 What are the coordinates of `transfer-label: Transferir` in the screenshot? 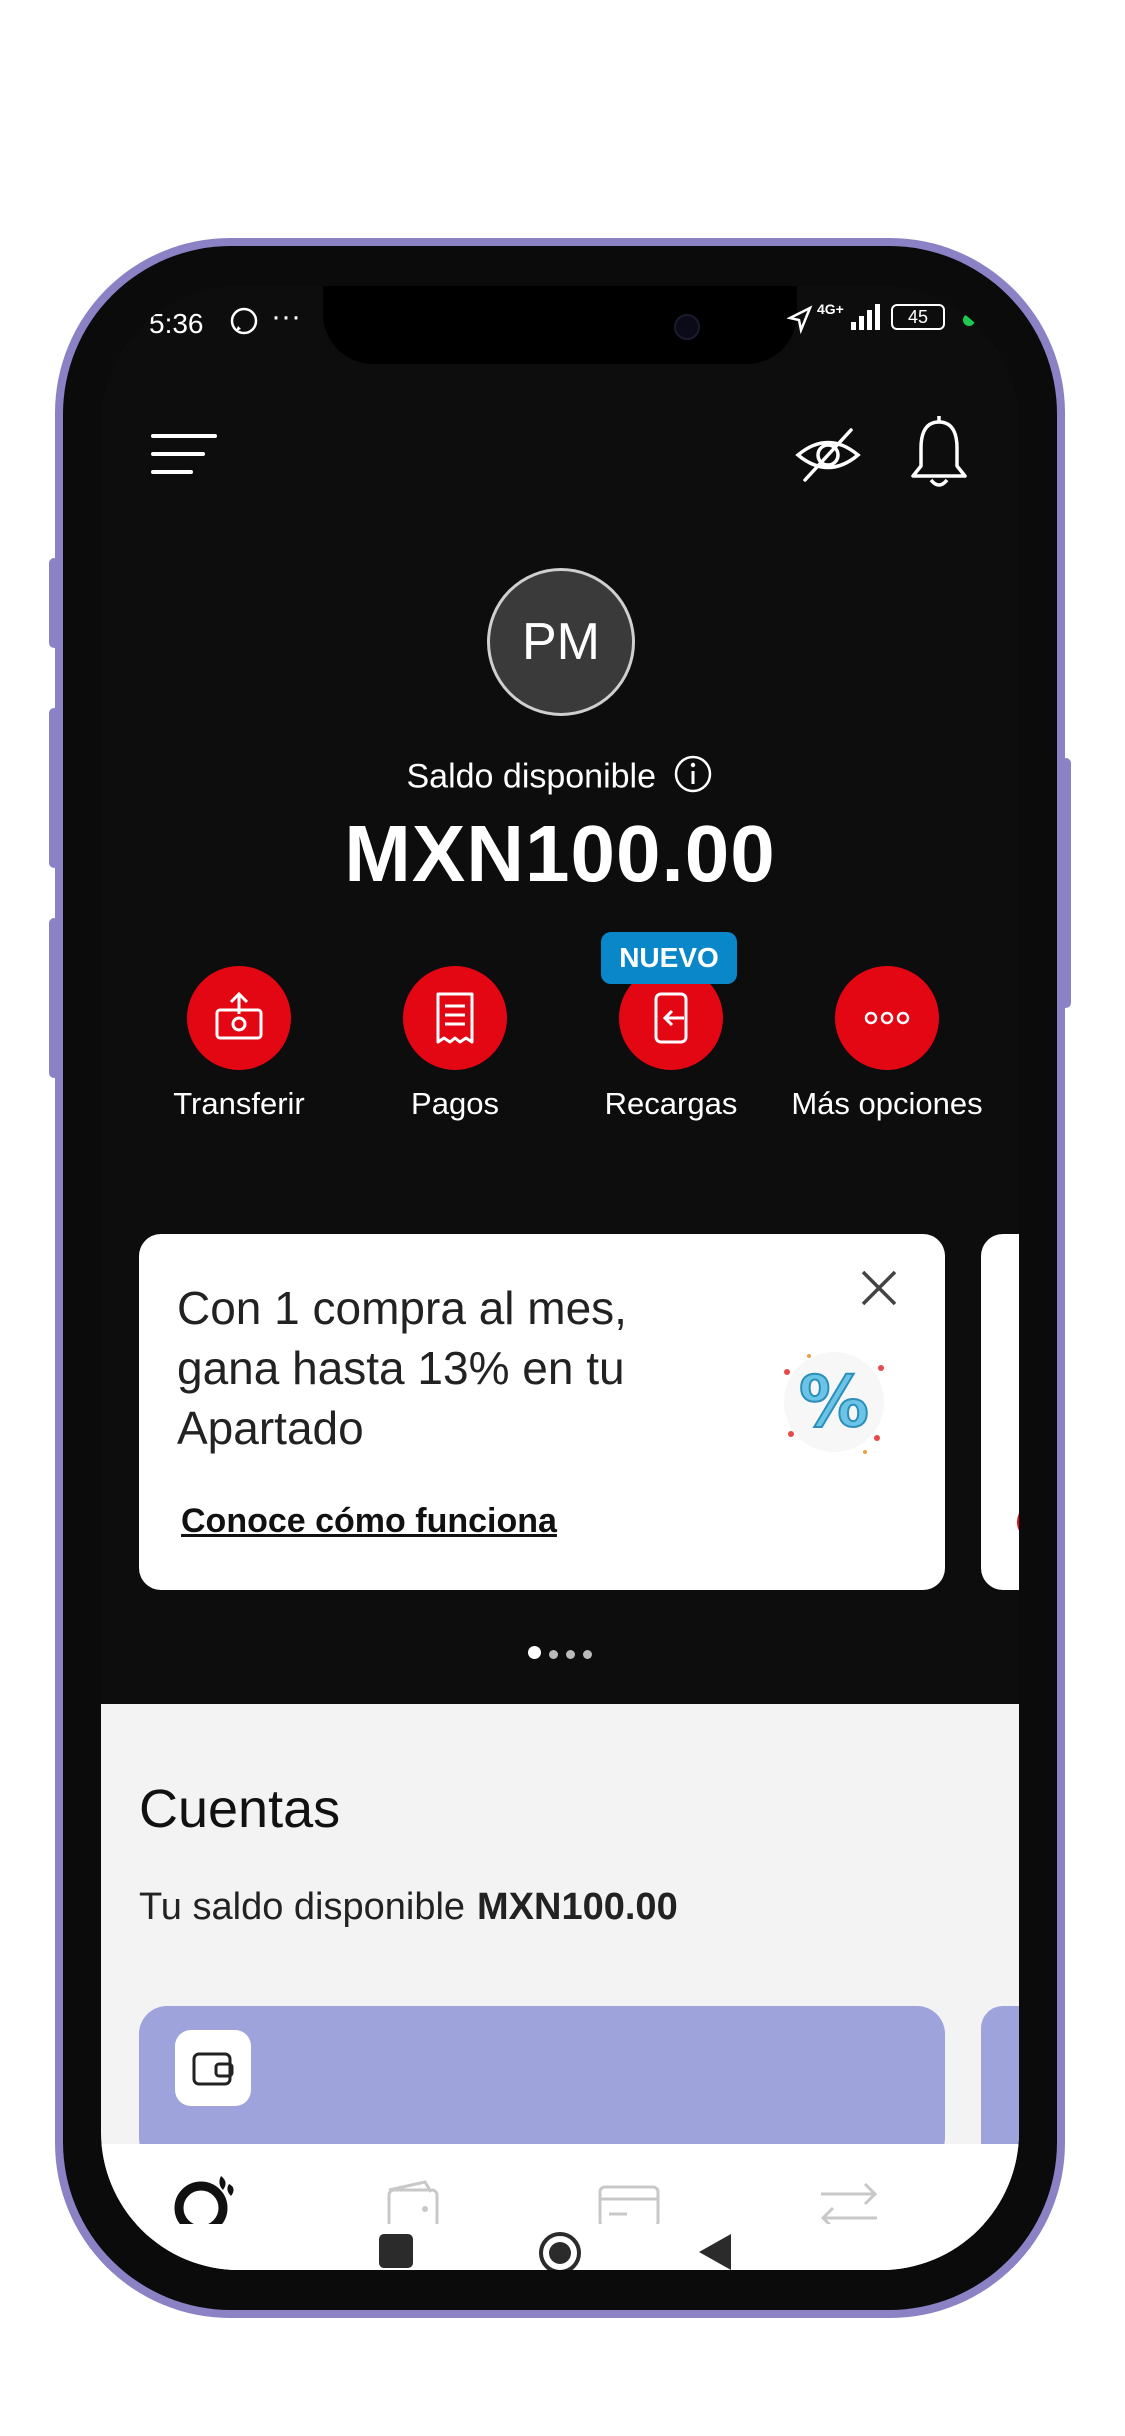 It's located at (239, 1104).